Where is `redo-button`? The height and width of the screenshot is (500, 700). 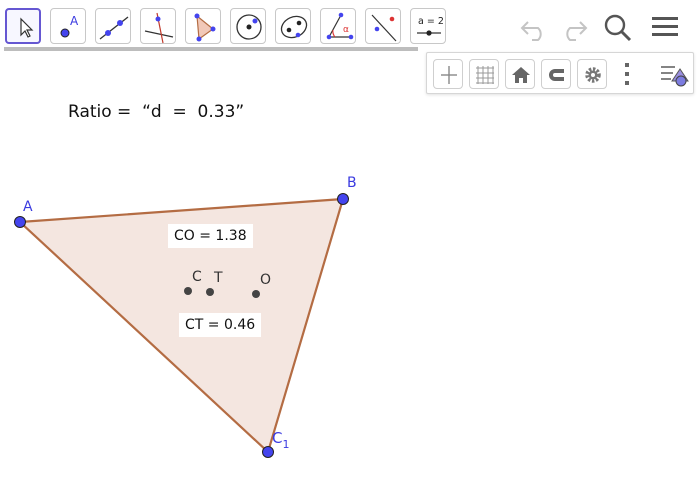 redo-button is located at coordinates (572, 27).